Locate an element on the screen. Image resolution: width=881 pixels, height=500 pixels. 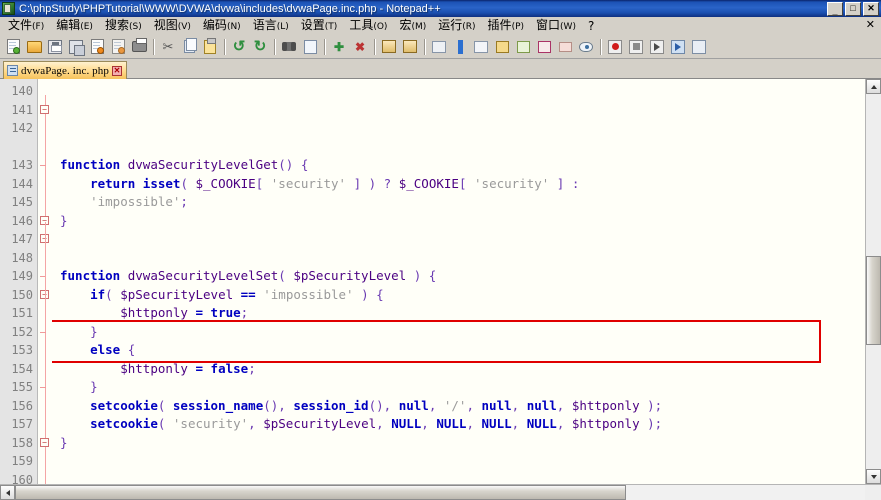
macro-record-icon is located at coordinates (615, 46).